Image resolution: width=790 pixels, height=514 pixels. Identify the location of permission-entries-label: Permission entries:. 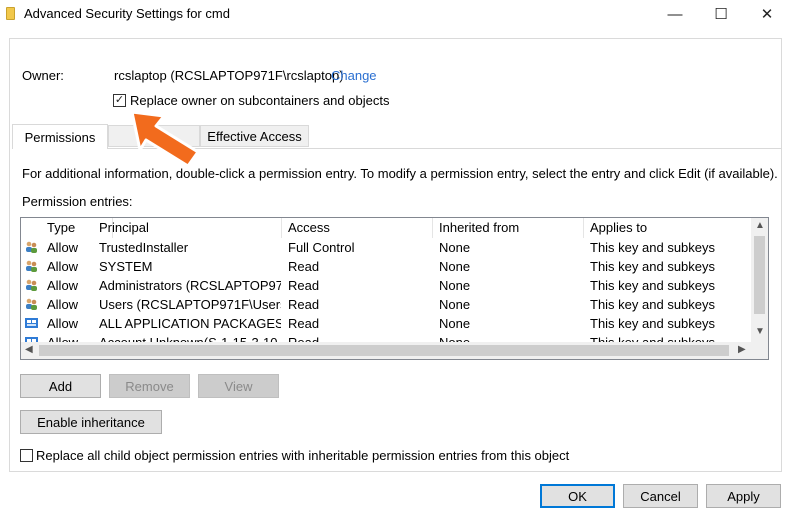
(77, 201).